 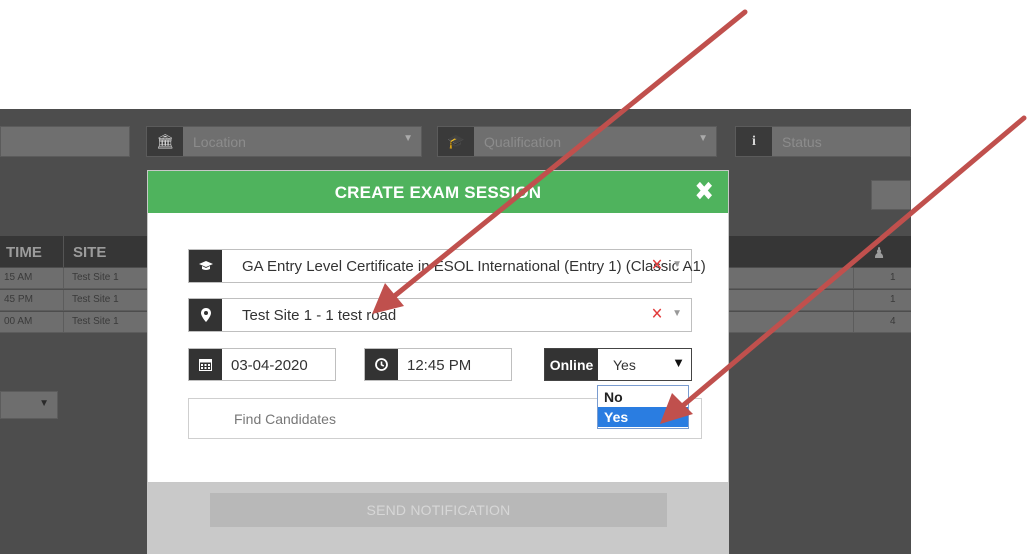 I want to click on date-value: 03-04-2020, so click(x=269, y=365).